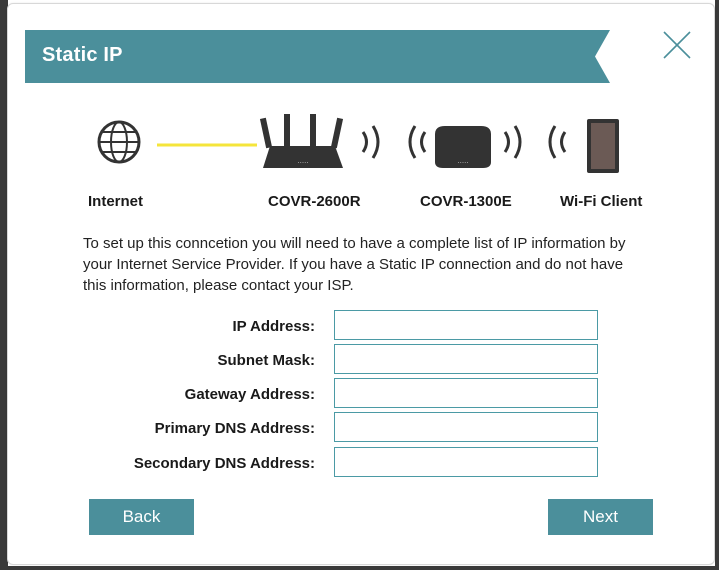 The width and height of the screenshot is (719, 570). I want to click on secondary-dns-label: Secondary DNS Address:, so click(224, 463).